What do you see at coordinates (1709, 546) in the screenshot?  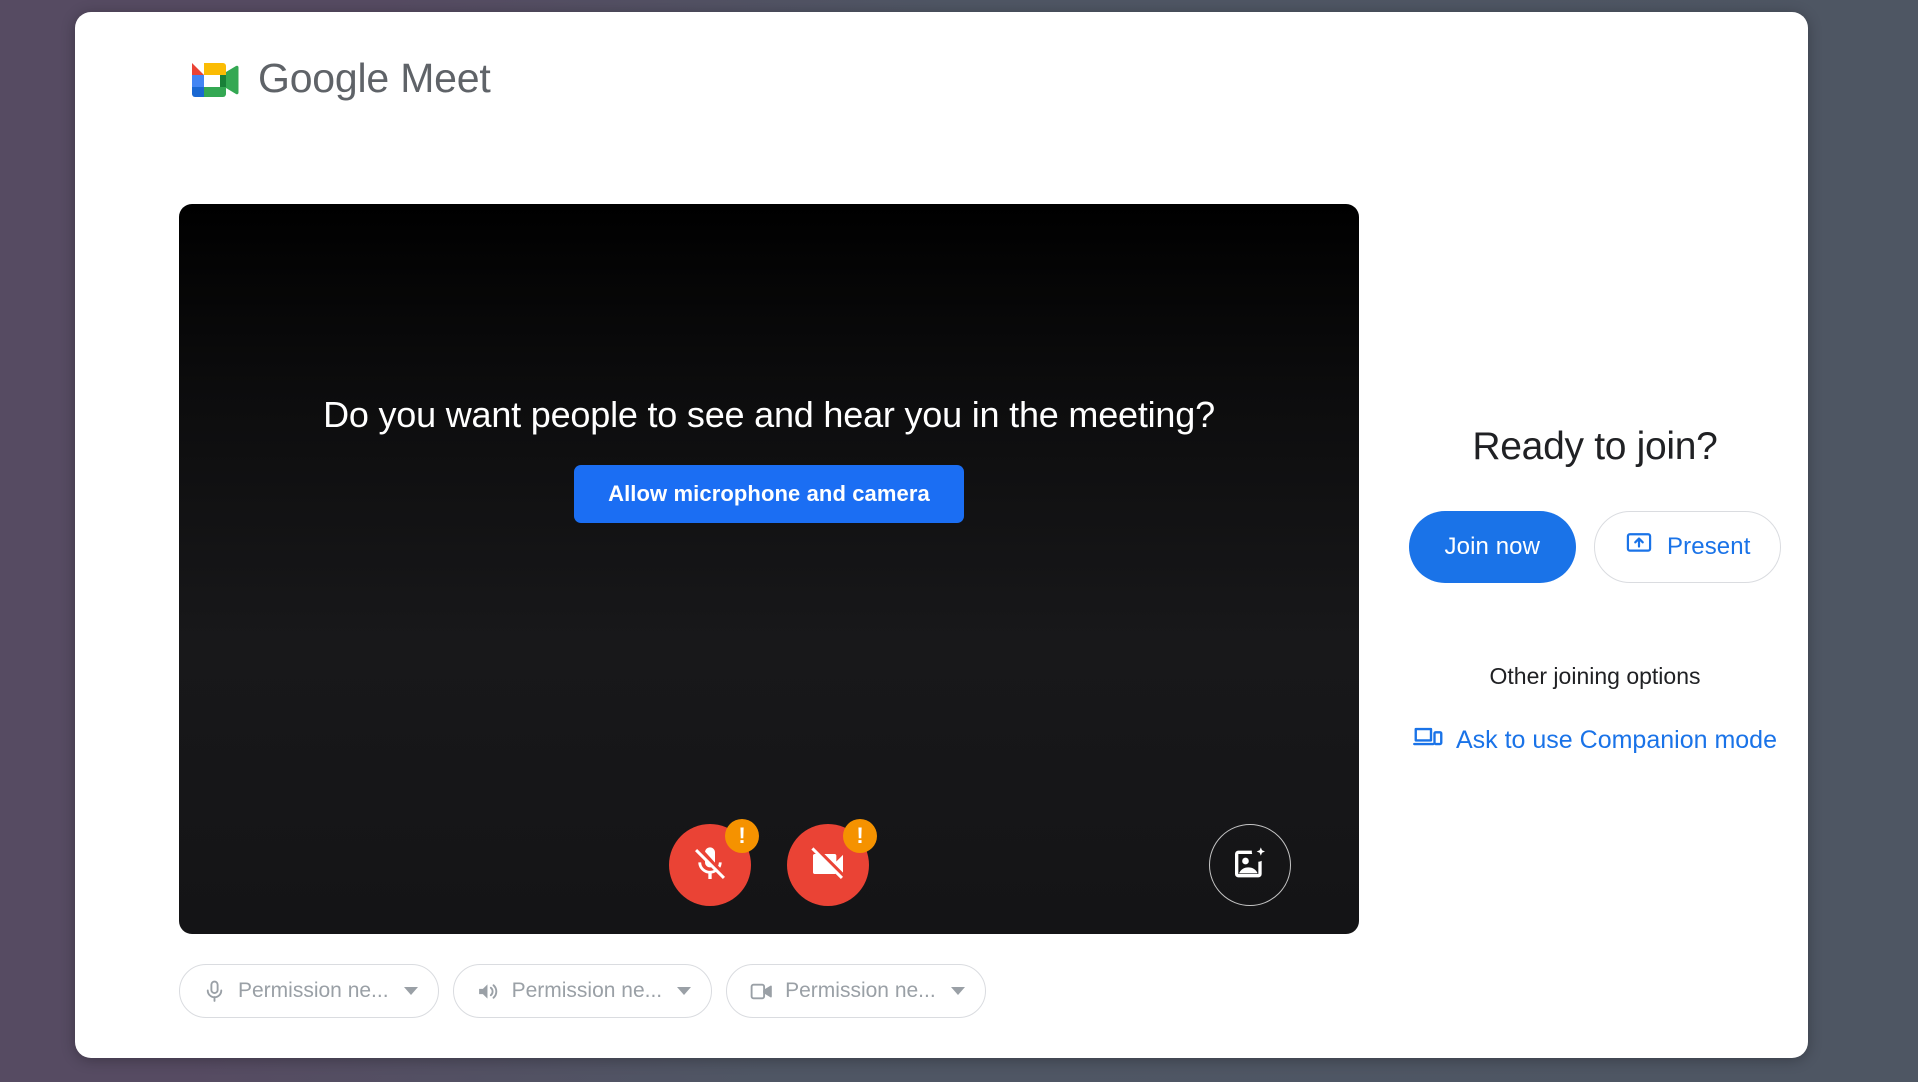 I see `present-button-label: Present` at bounding box center [1709, 546].